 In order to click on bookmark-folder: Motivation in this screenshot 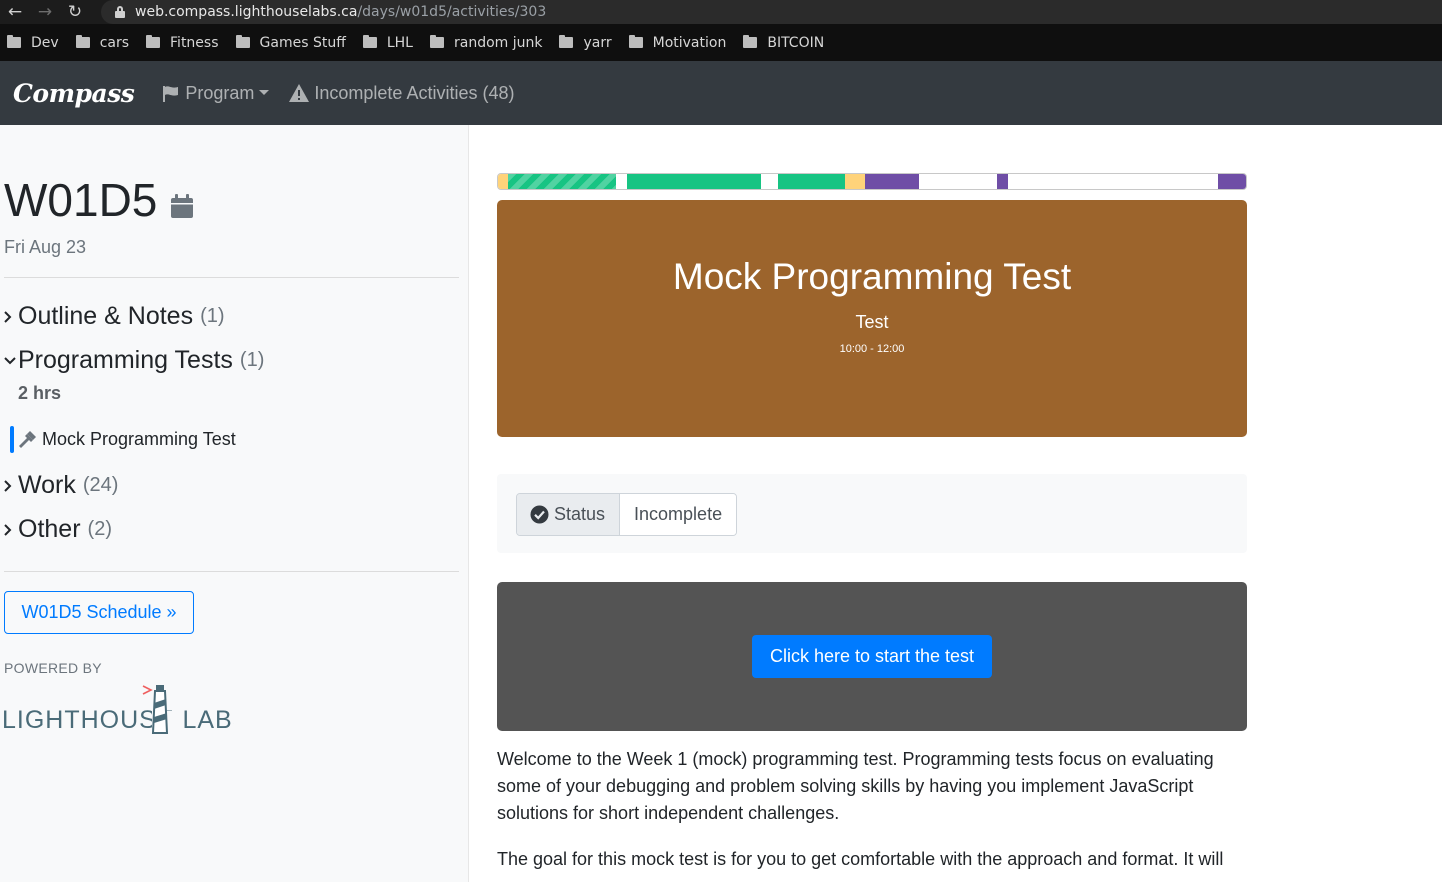, I will do `click(677, 42)`.